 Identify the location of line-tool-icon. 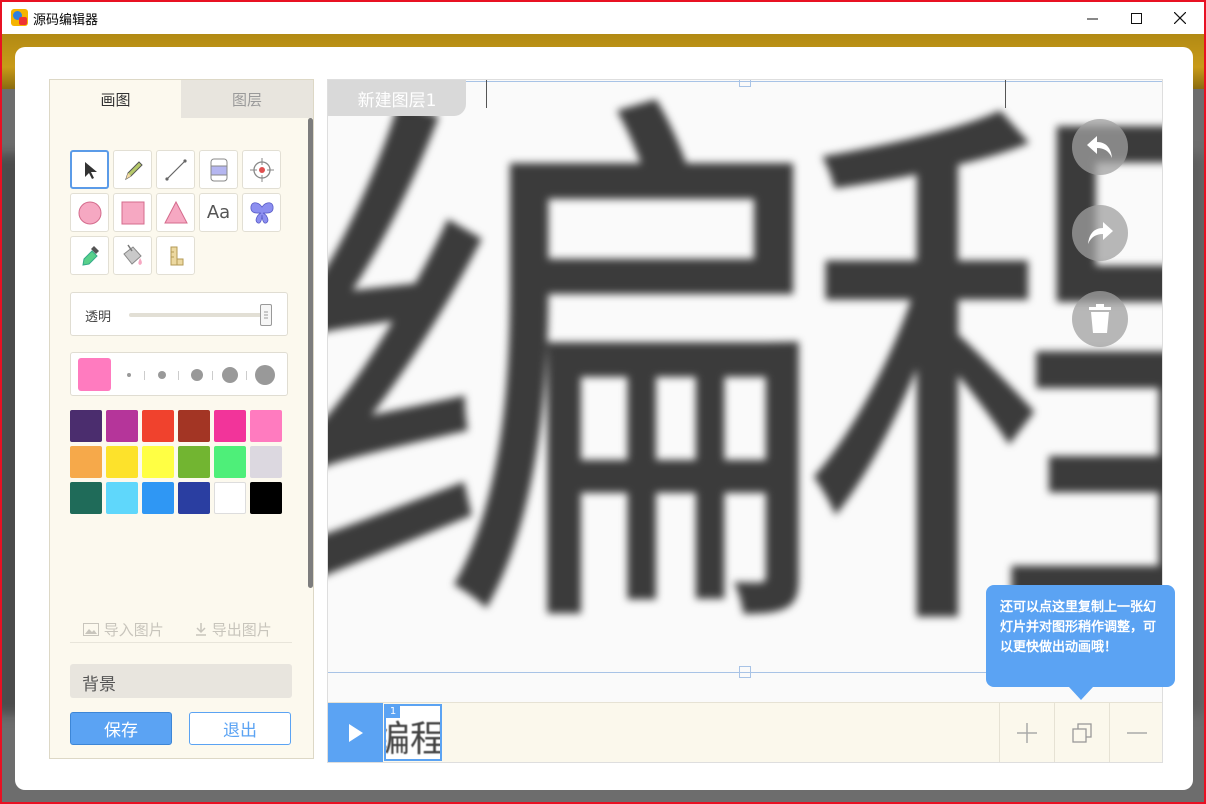
(175, 169).